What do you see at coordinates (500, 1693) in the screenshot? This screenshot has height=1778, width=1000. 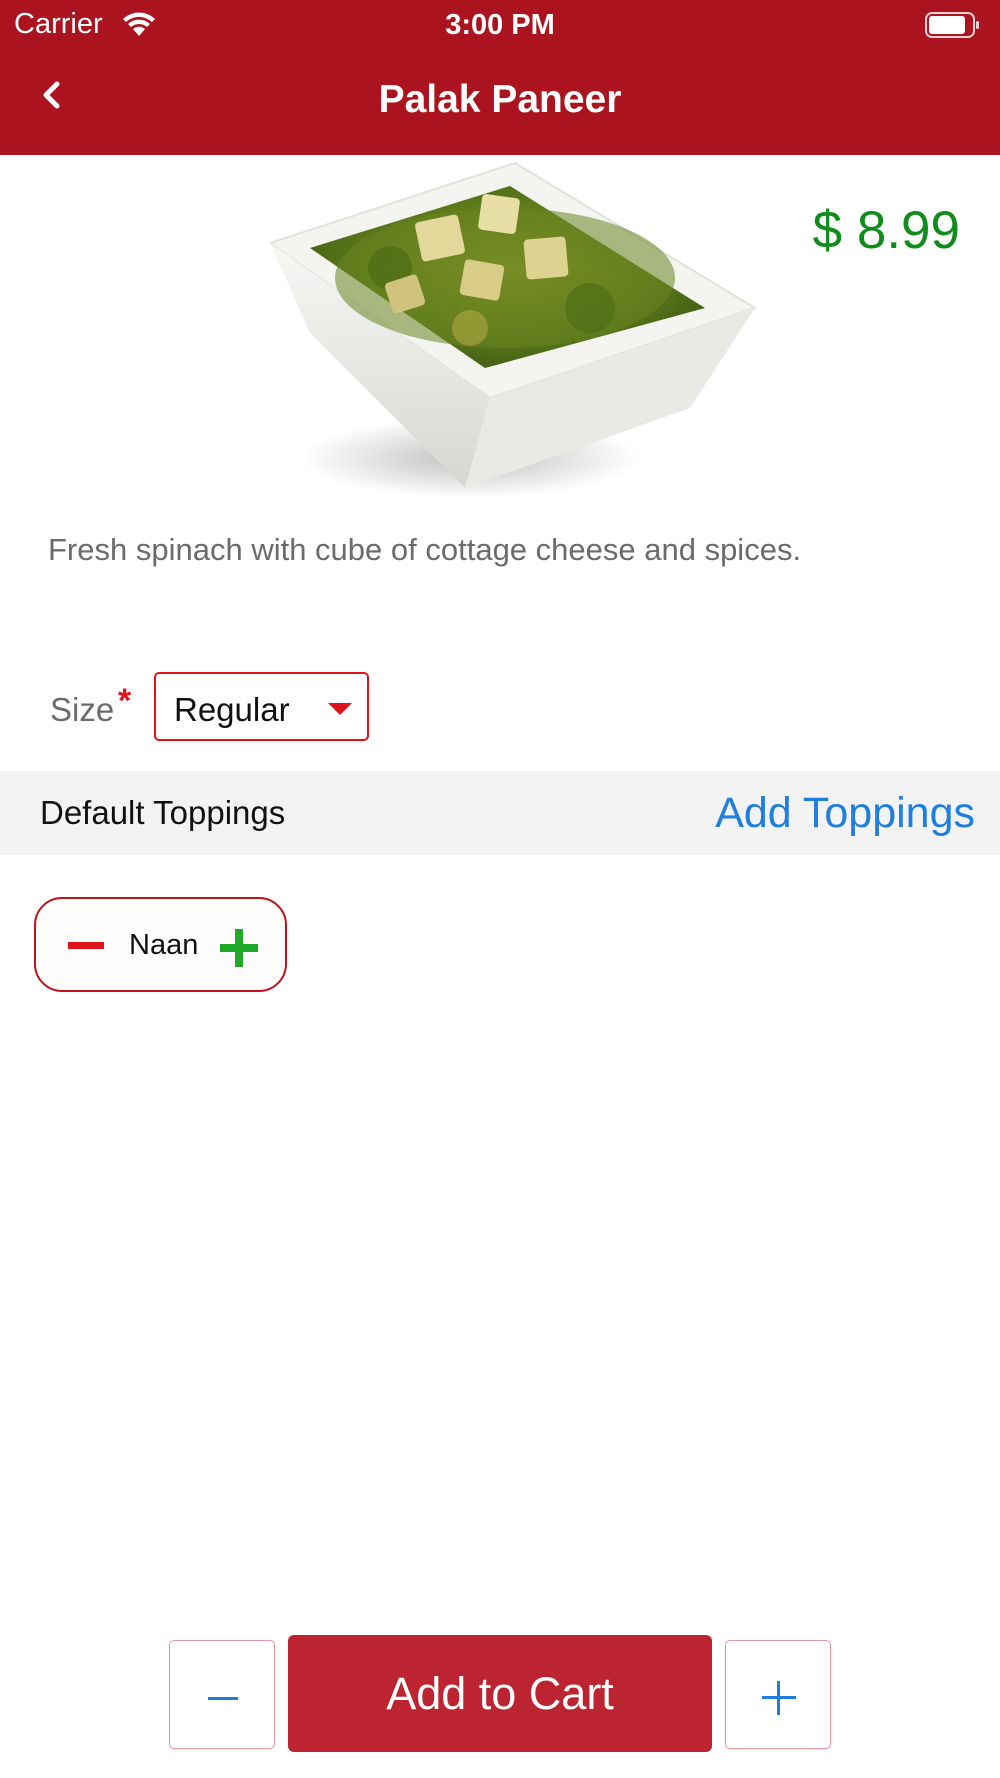 I see `add-to-cart-button: Add to Cart` at bounding box center [500, 1693].